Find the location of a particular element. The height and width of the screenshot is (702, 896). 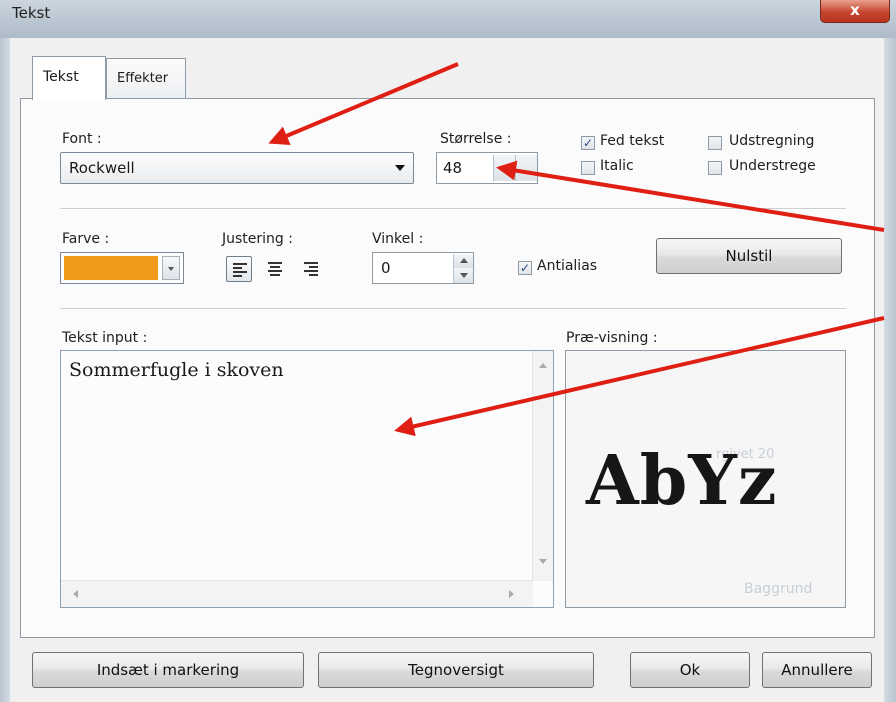

arrow-to-text-input is located at coordinates (639, 376).